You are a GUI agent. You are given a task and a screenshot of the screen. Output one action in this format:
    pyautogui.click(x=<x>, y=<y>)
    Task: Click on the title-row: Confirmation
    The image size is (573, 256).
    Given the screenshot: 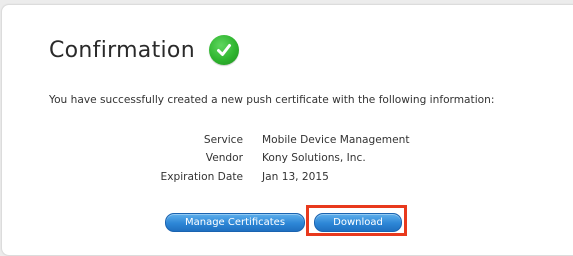 What is the action you would take?
    pyautogui.click(x=144, y=50)
    